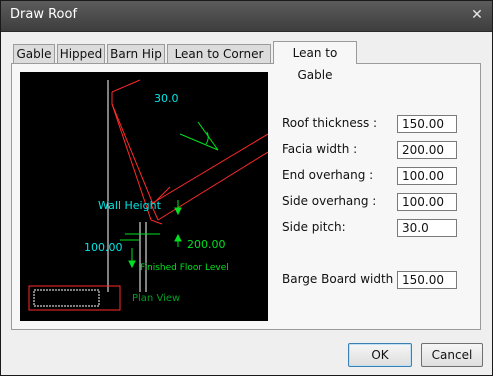 The height and width of the screenshot is (376, 493). I want to click on plan-view-label: Plan View, so click(156, 298).